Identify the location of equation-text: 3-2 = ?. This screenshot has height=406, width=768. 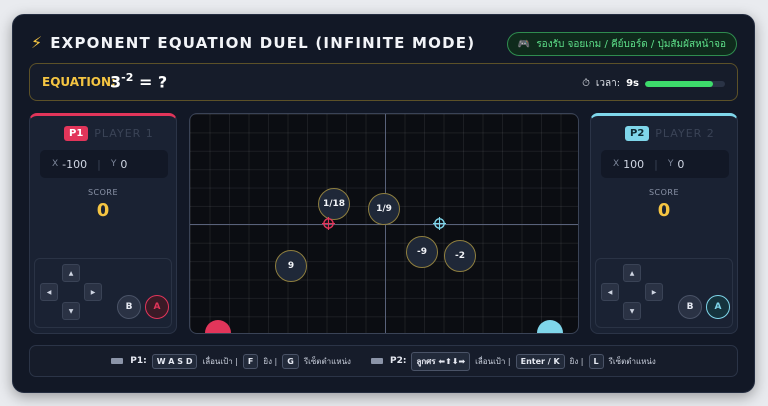
(138, 81).